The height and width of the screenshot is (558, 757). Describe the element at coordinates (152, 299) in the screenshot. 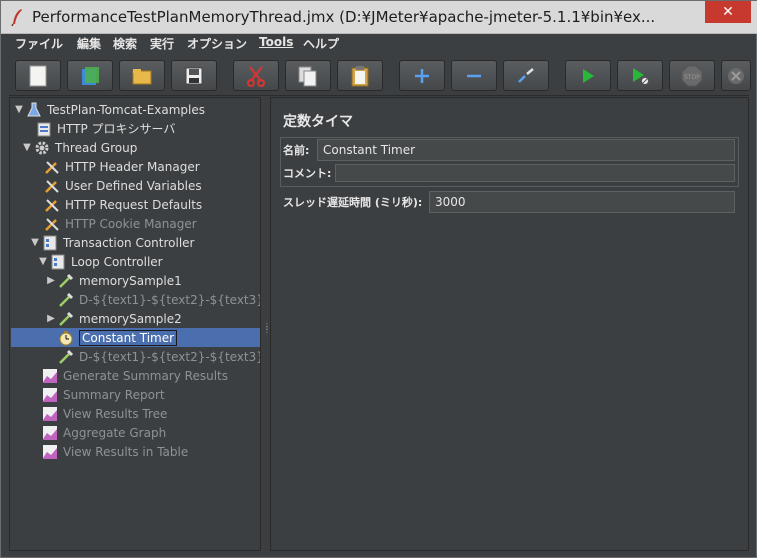

I see `tree-node-disabled-sampler-1: D-${text1}-${text2}-${text3}` at that location.